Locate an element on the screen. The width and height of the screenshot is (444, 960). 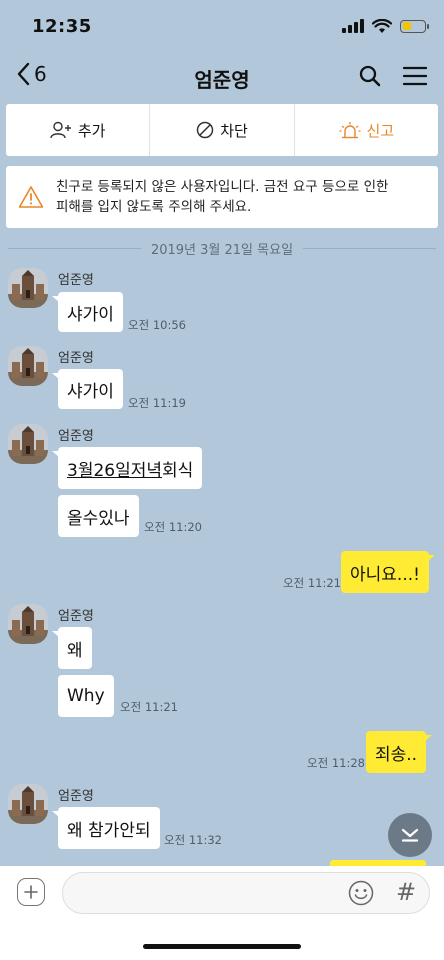
status-bar: 12:35 is located at coordinates (222, 26).